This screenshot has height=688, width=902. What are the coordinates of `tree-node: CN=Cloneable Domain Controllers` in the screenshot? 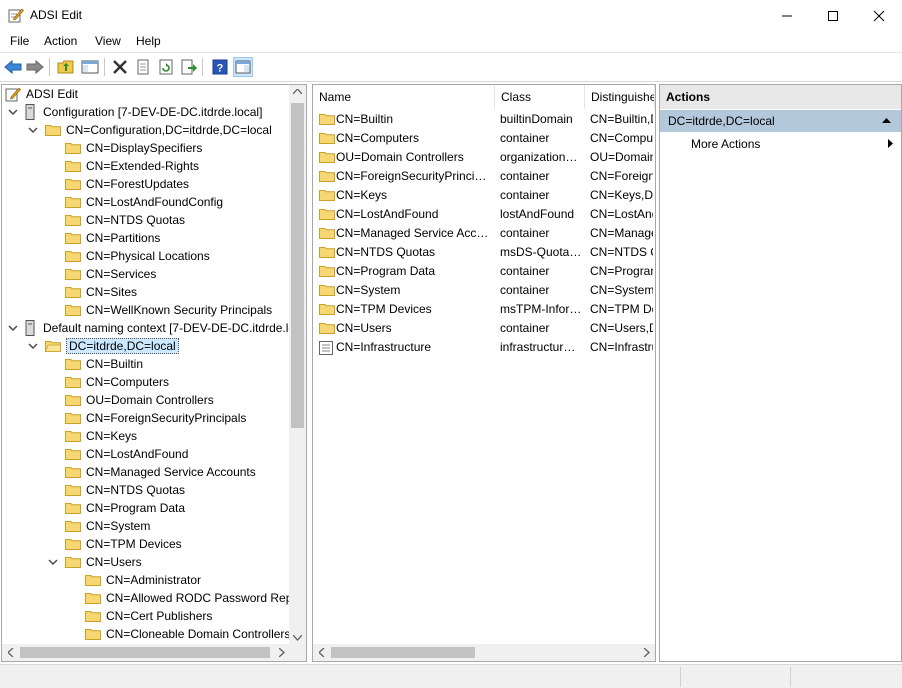 It's located at (178, 634).